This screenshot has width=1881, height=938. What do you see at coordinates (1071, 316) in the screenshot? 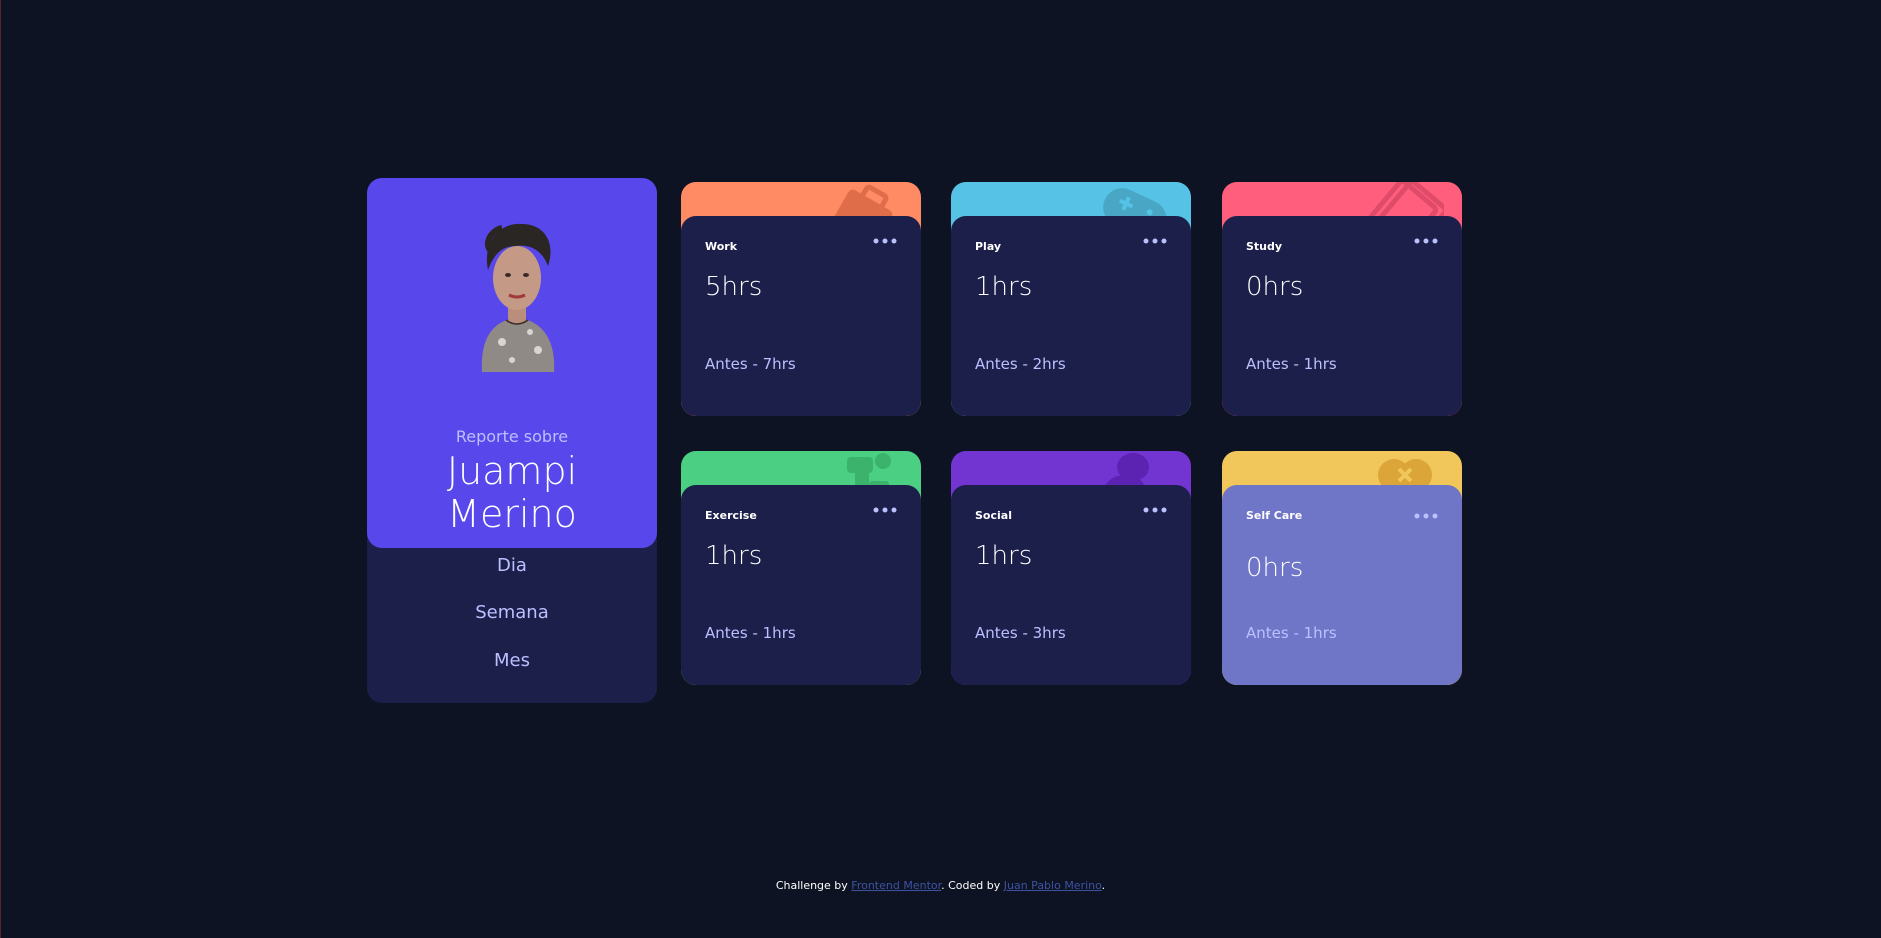
I see `card-body: Play 1hrs Antes - 2hrs` at bounding box center [1071, 316].